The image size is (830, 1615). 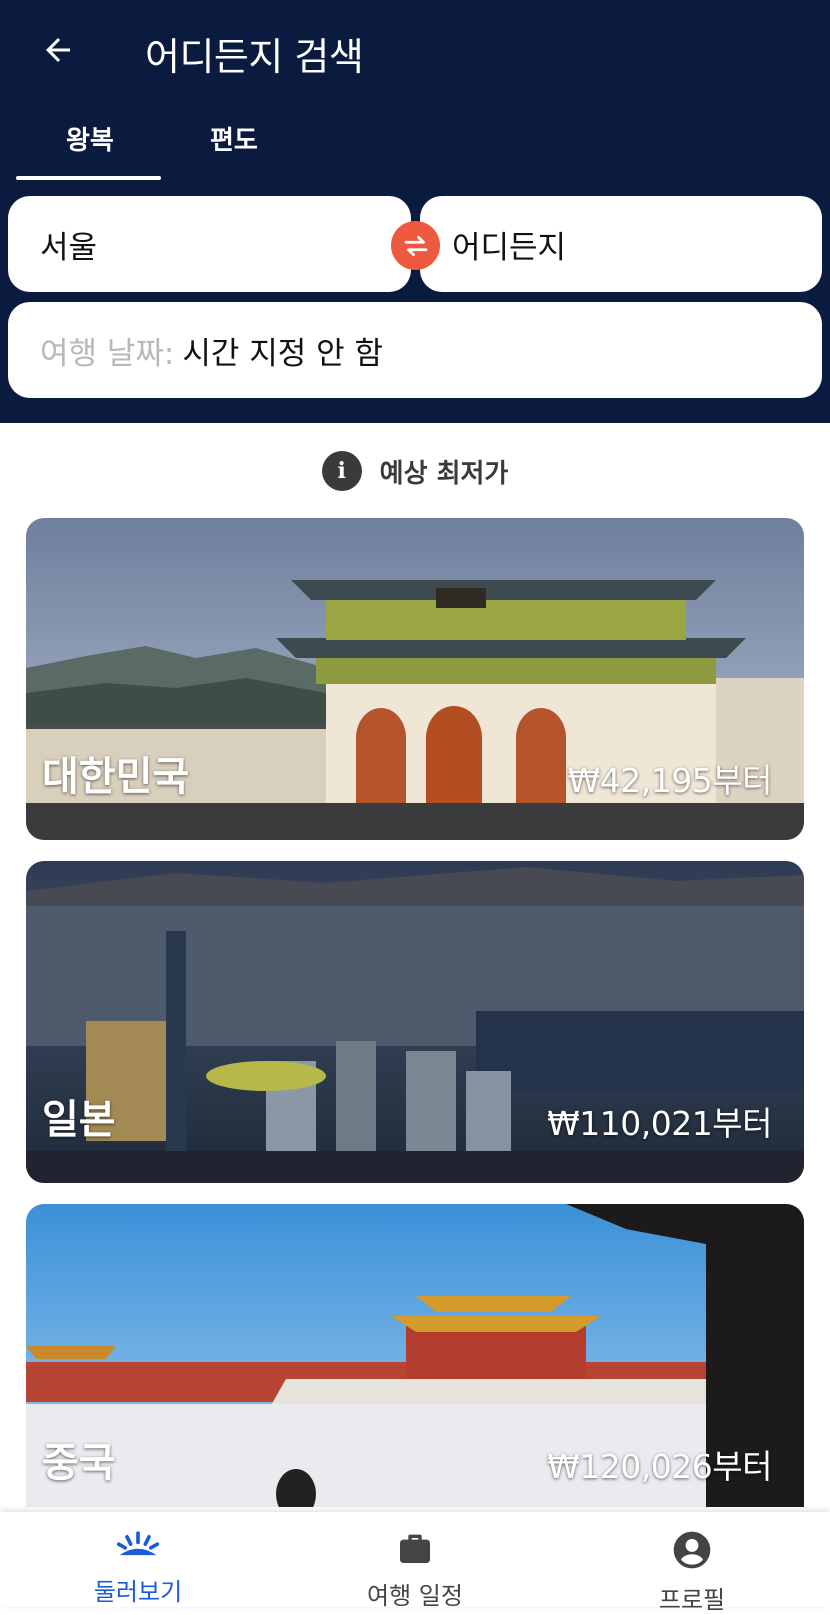 I want to click on arrow-left-icon, so click(x=58, y=50).